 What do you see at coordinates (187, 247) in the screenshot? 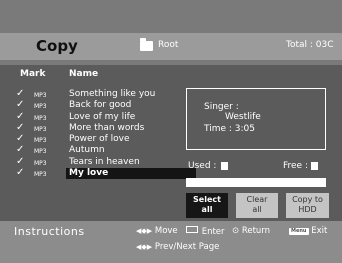
I see `hint-page-text: Prev/Next Page` at bounding box center [187, 247].